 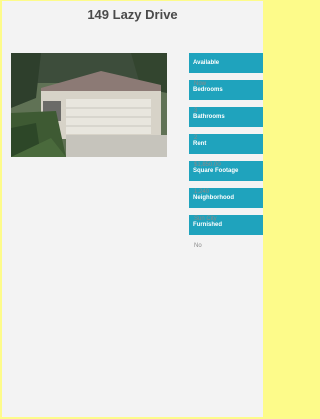 I want to click on detail-row-bathrooms: Bathrooms 2, so click(x=226, y=124).